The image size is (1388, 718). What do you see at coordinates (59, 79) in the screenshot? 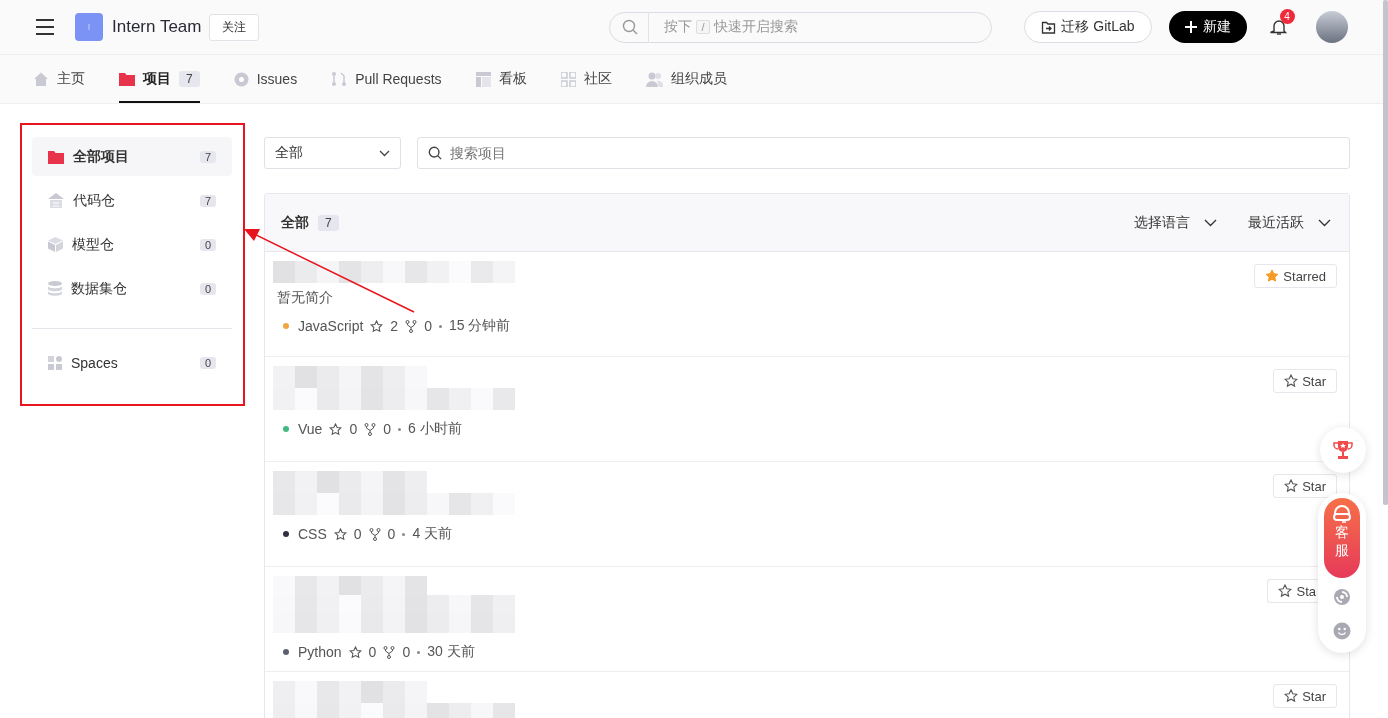
I see `nav-tab: 主页` at bounding box center [59, 79].